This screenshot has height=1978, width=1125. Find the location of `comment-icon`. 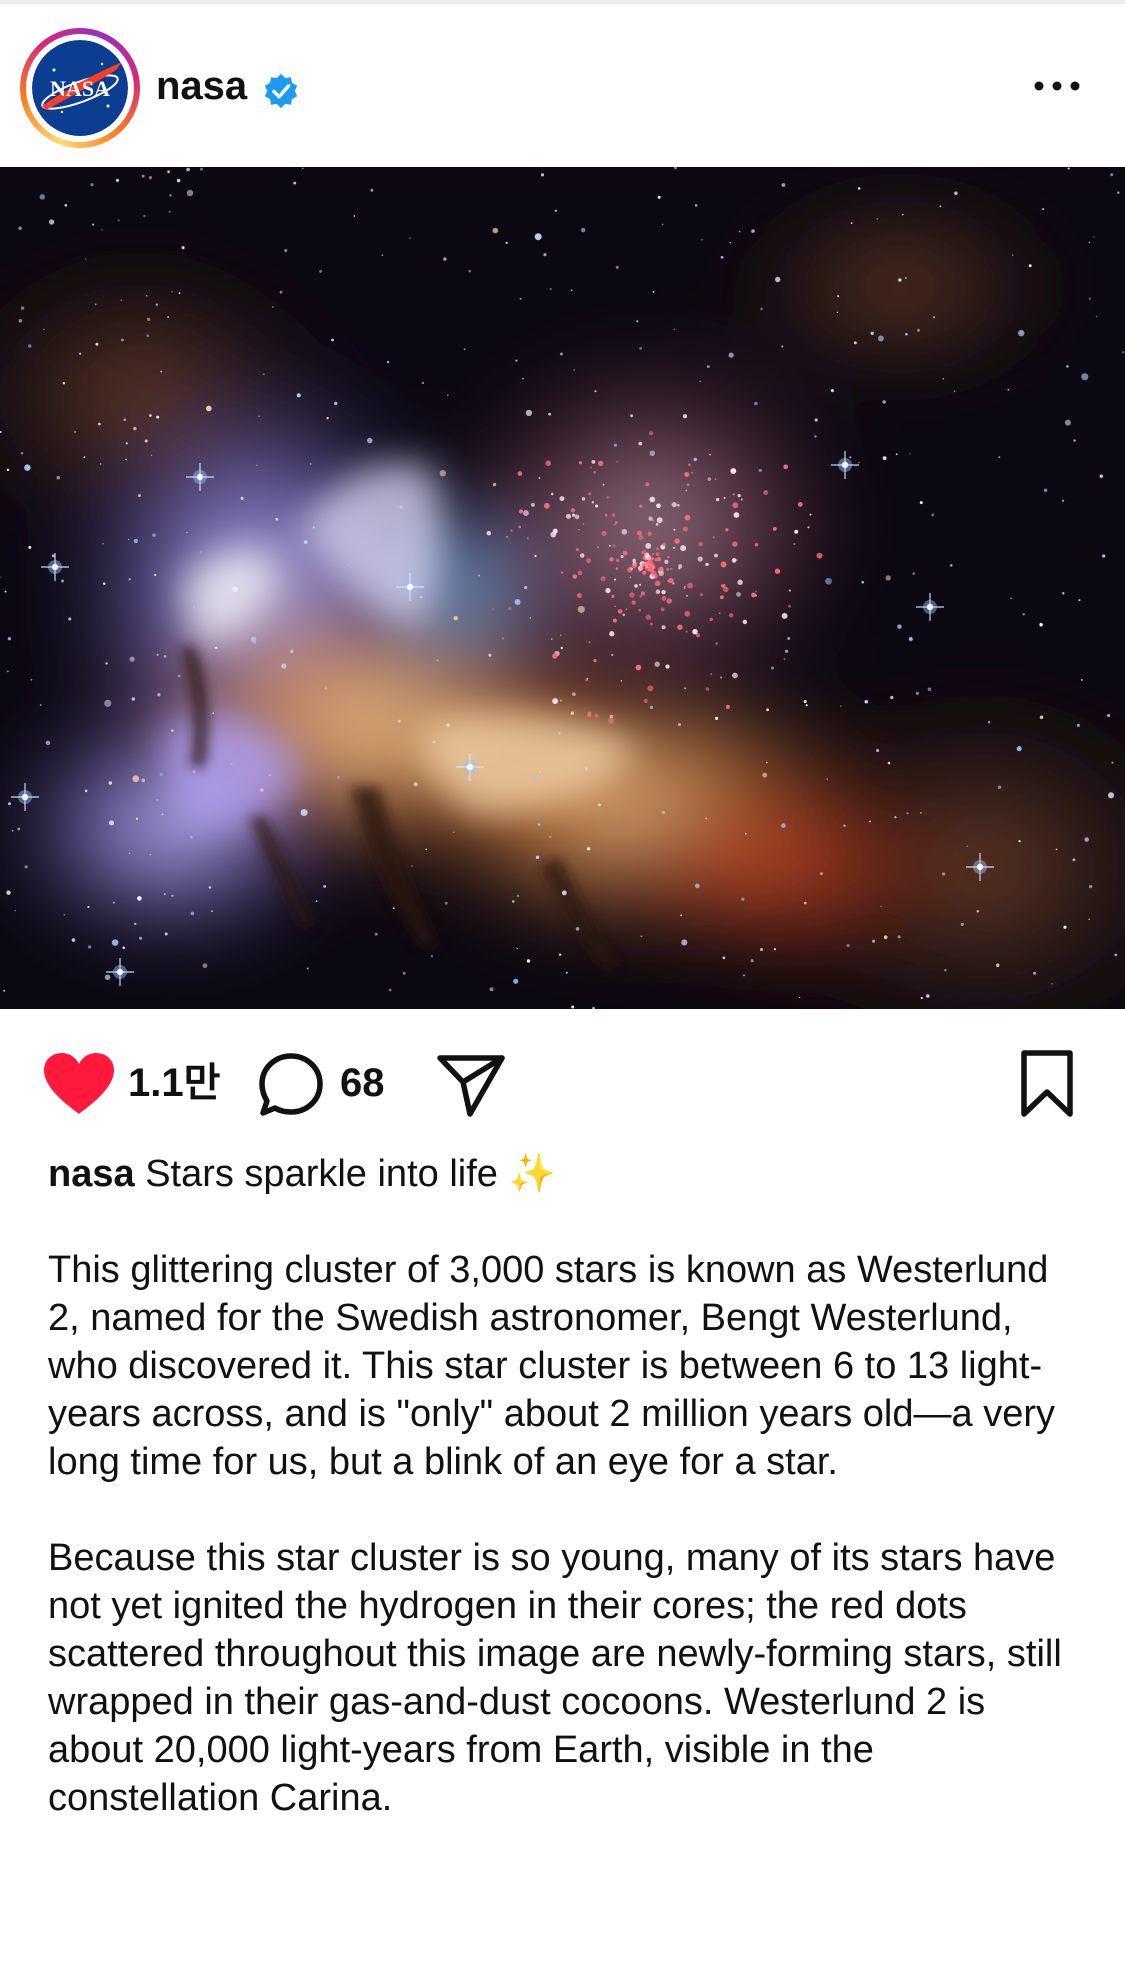

comment-icon is located at coordinates (291, 1085).